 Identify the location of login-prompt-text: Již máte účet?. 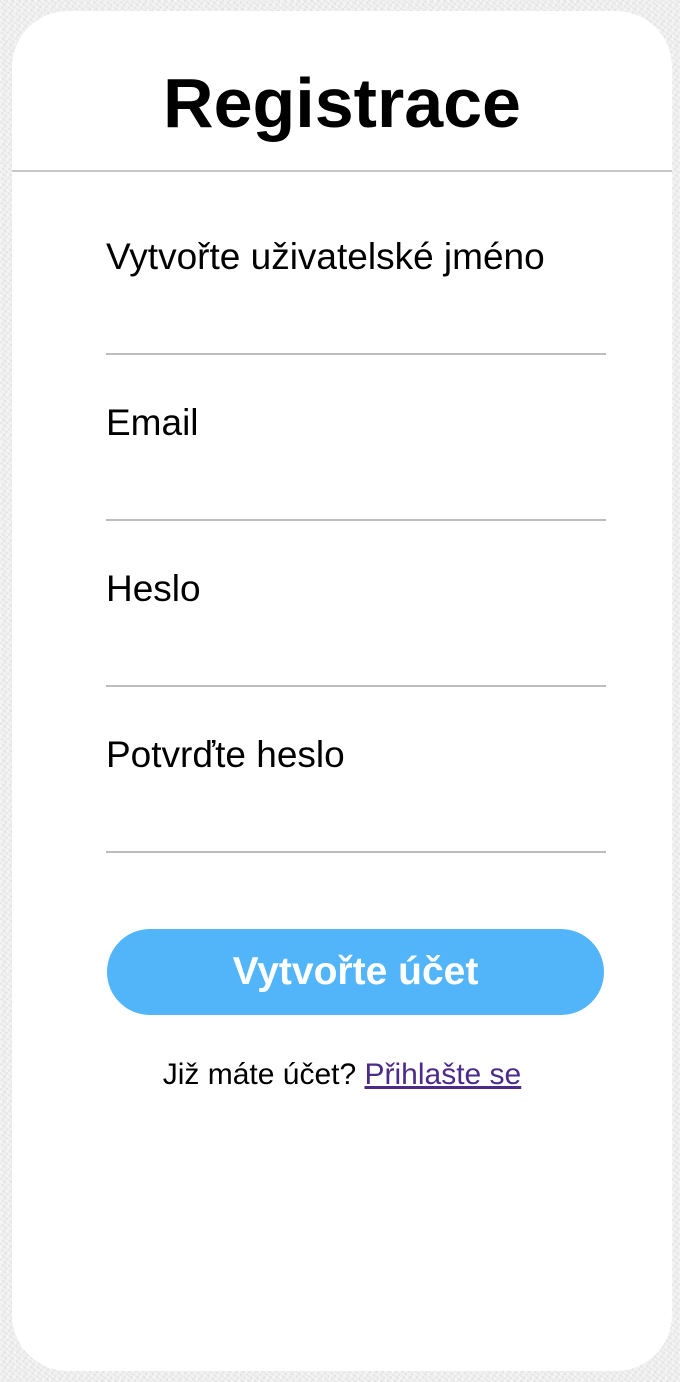
(263, 1074).